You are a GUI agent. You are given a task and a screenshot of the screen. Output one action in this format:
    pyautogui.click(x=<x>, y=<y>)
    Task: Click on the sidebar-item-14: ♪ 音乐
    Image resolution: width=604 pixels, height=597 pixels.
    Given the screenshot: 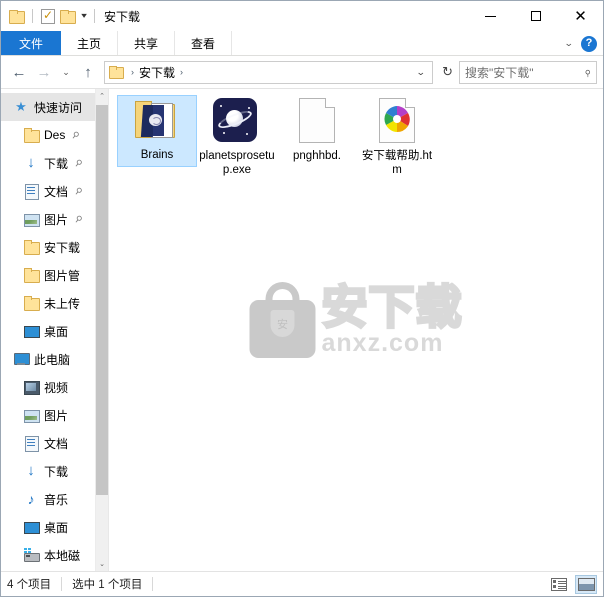 What is the action you would take?
    pyautogui.click(x=48, y=499)
    